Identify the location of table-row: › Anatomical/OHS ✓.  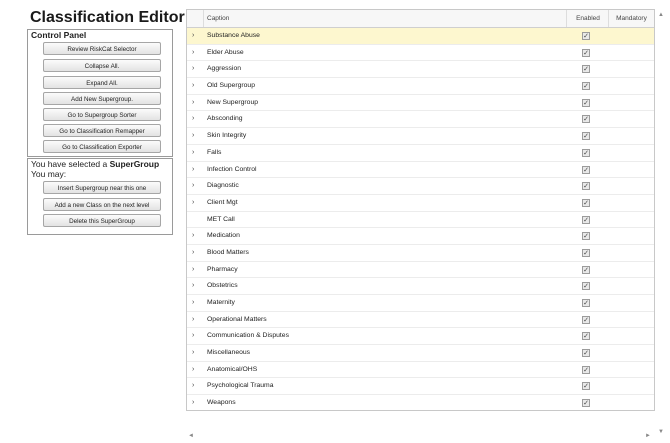
(420, 370).